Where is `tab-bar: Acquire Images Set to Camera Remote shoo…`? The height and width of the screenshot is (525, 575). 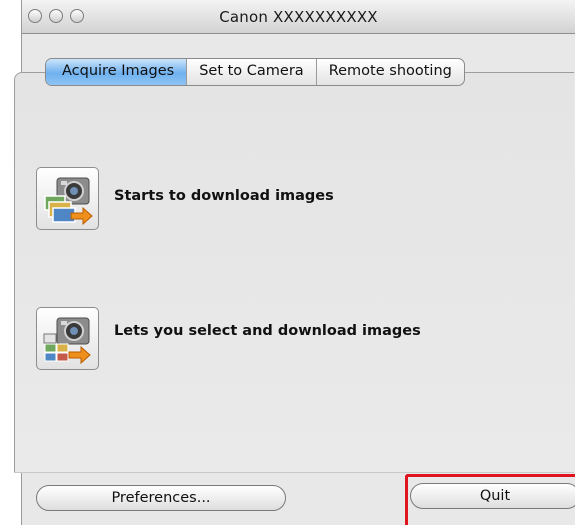 tab-bar: Acquire Images Set to Camera Remote shoo… is located at coordinates (255, 72).